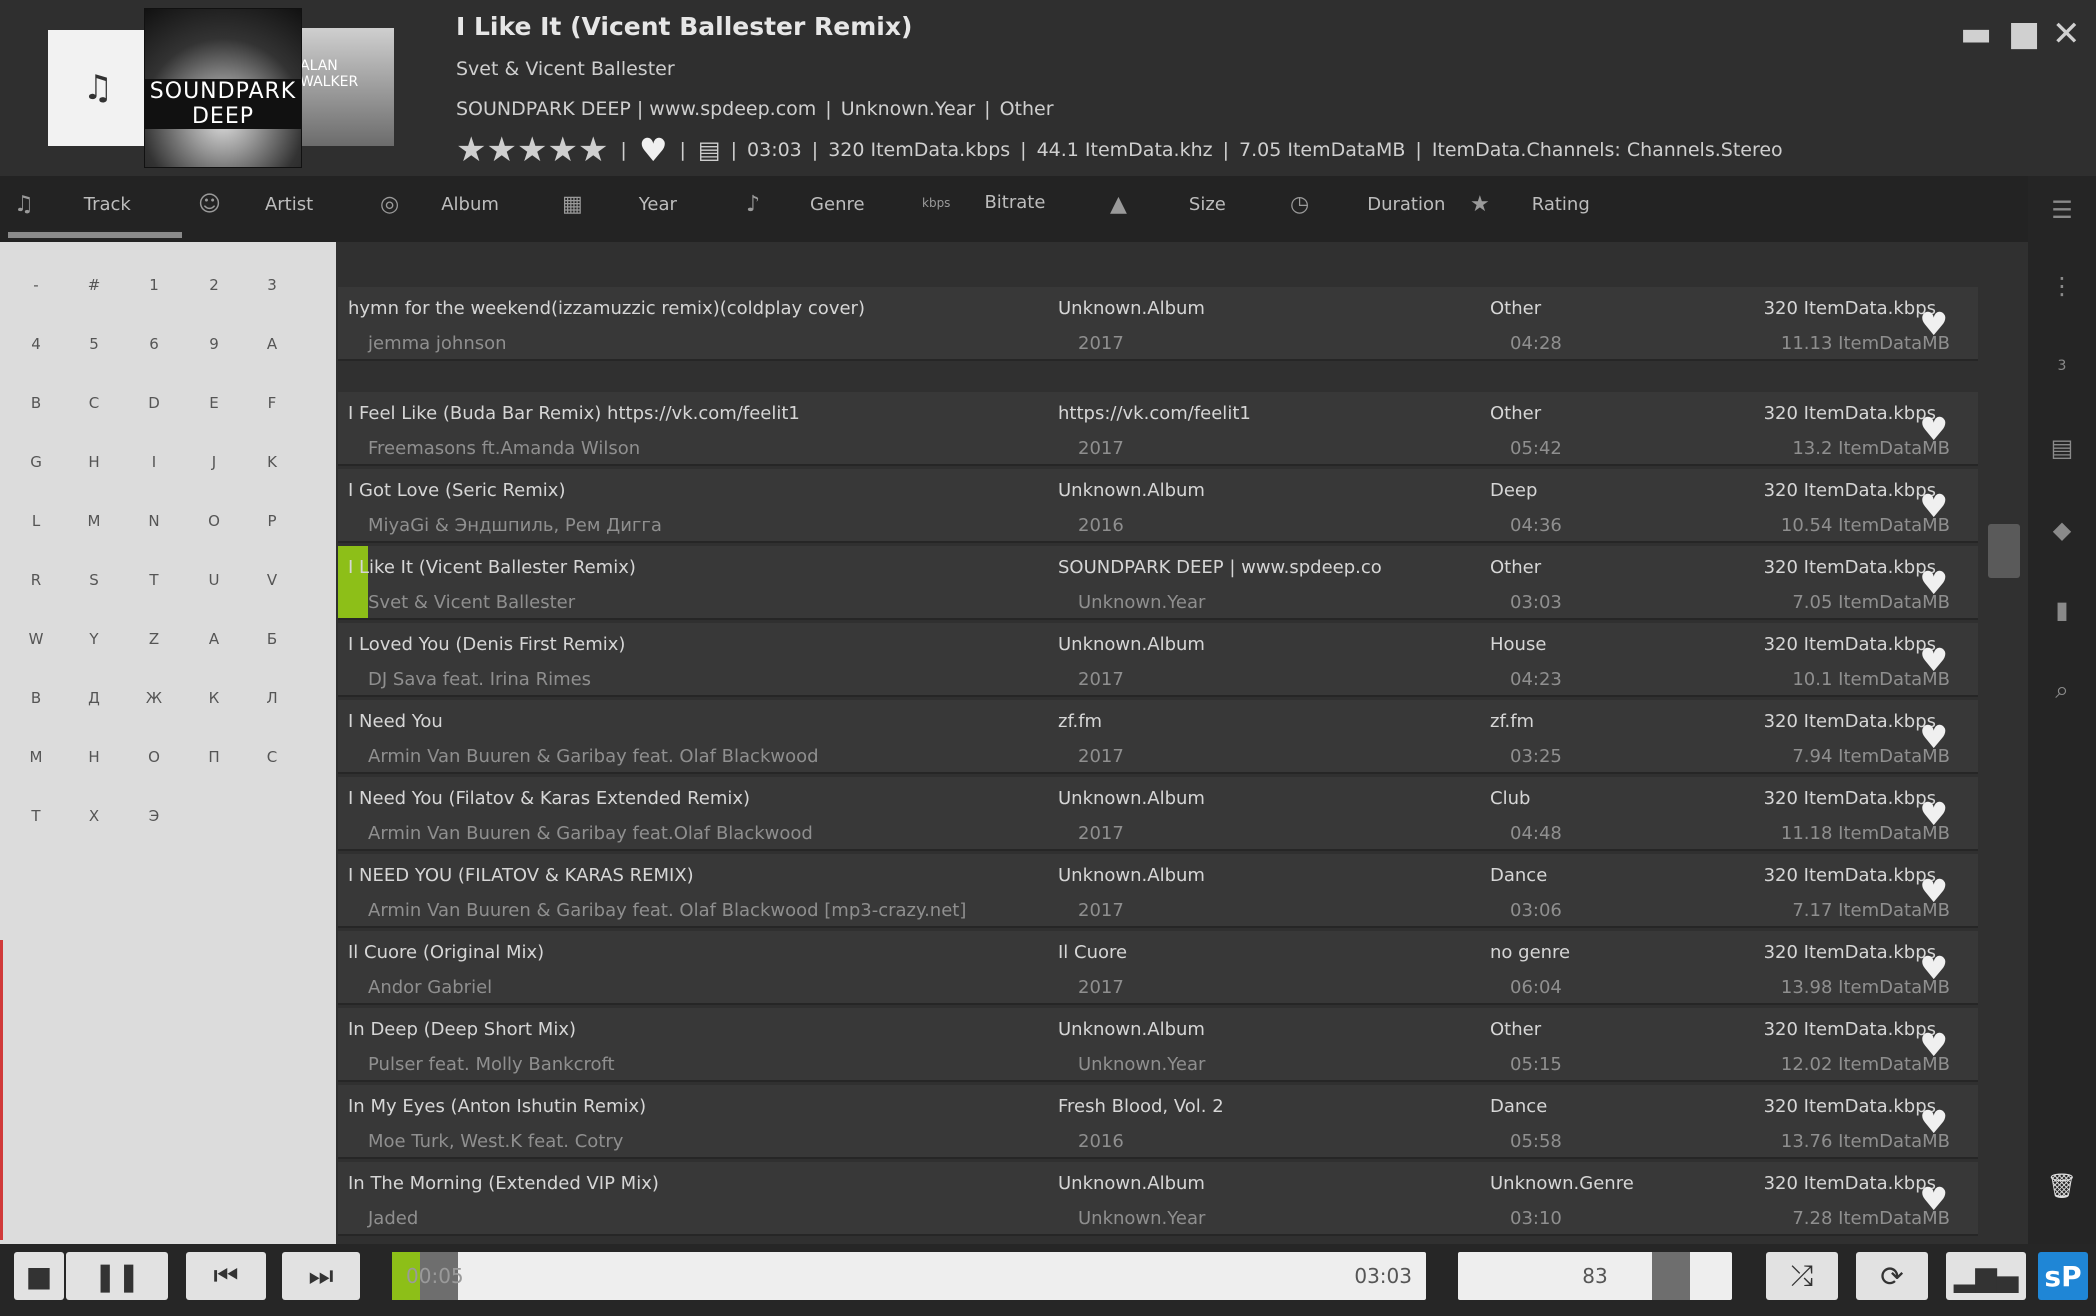 Image resolution: width=2096 pixels, height=1316 pixels. I want to click on alphabet-letter: O, so click(214, 521).